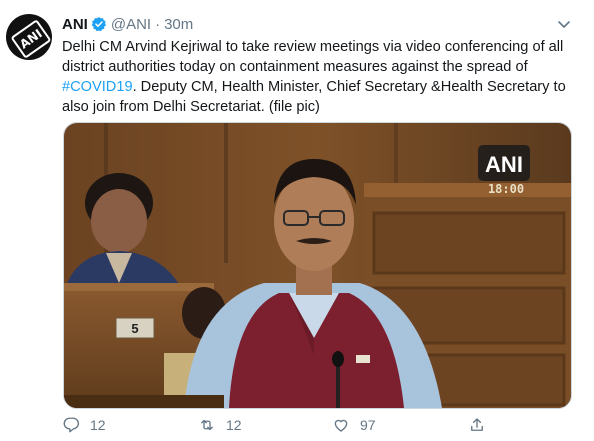 Image resolution: width=594 pixels, height=441 pixels. What do you see at coordinates (504, 164) in the screenshot?
I see `ani-watermark: ANI` at bounding box center [504, 164].